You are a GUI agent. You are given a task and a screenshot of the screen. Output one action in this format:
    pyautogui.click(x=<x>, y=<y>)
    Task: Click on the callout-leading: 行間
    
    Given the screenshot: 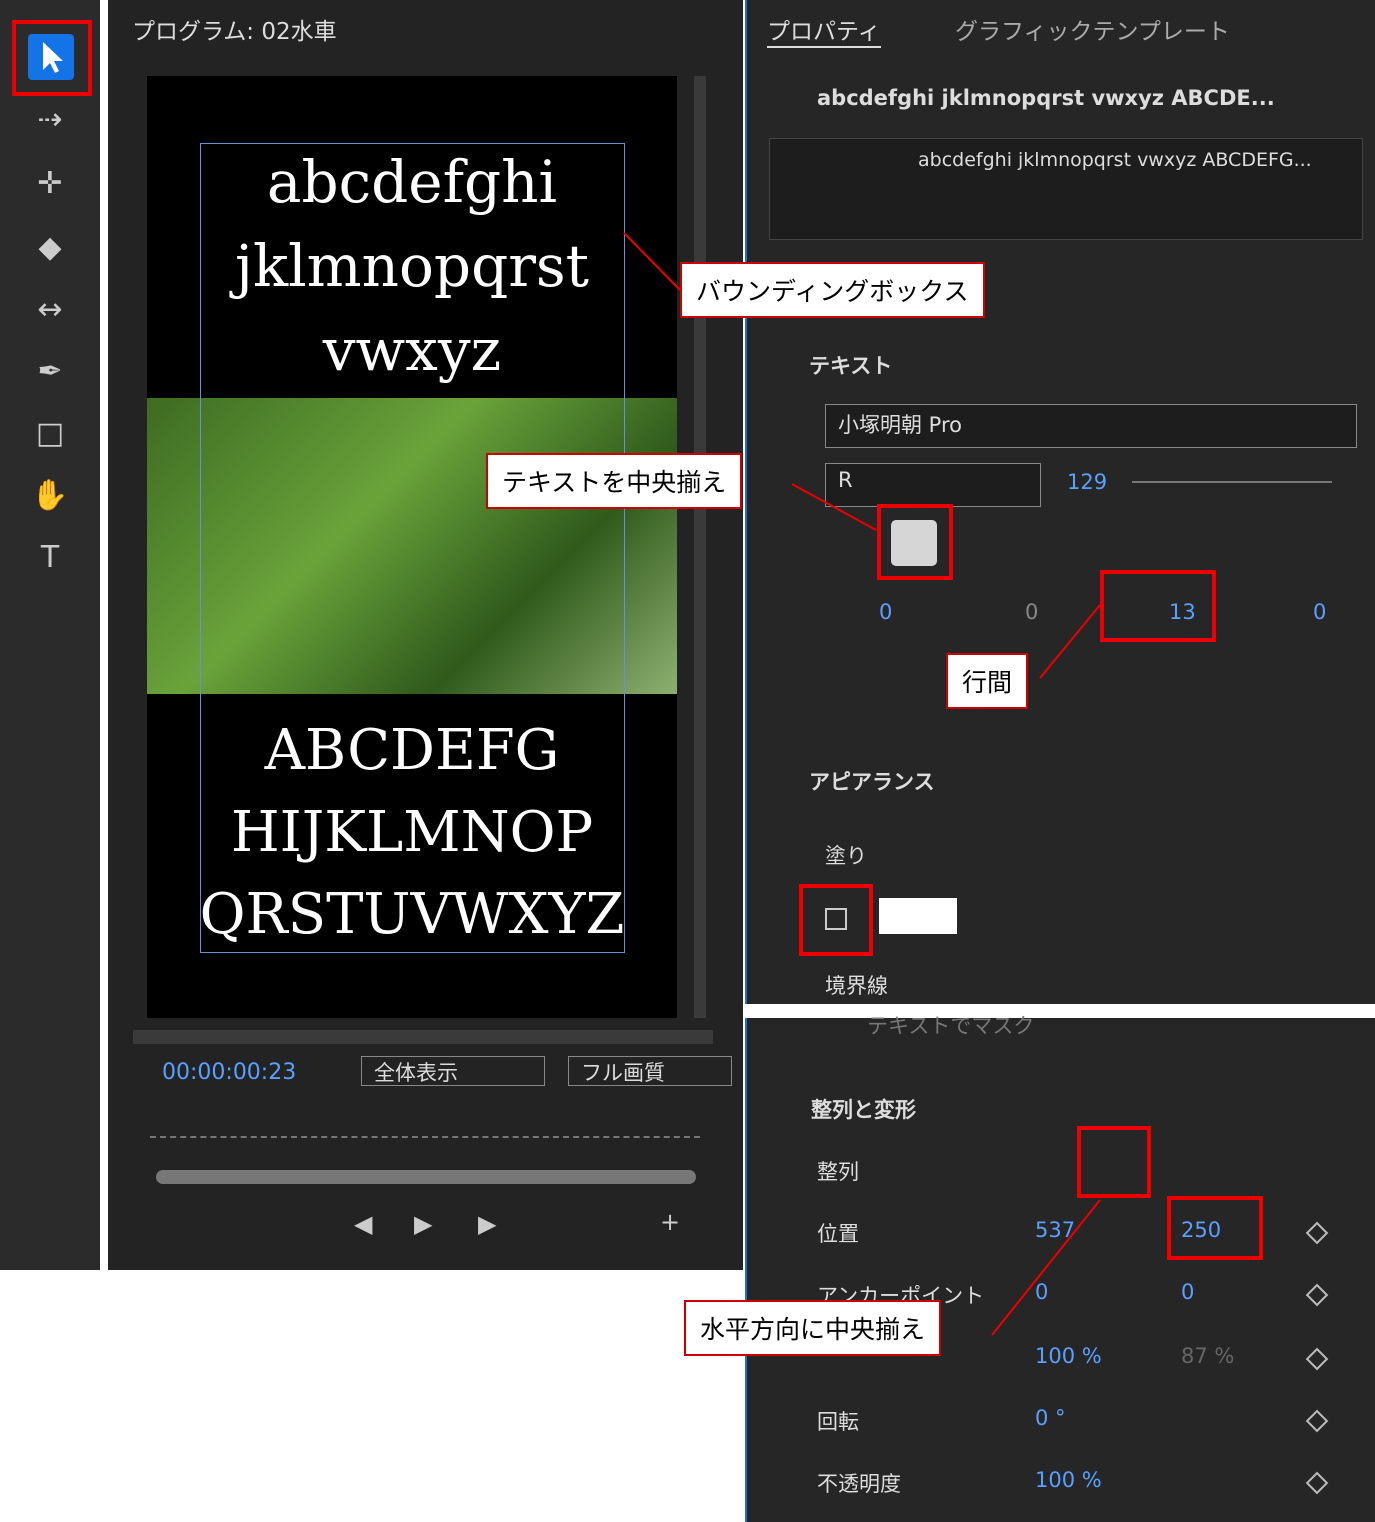 What is the action you would take?
    pyautogui.click(x=987, y=681)
    